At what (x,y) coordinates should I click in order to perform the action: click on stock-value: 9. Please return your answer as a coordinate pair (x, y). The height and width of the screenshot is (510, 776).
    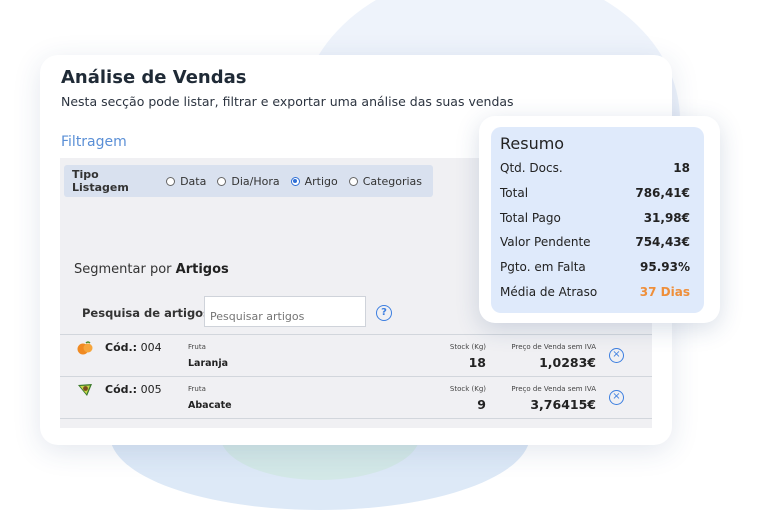
    Looking at the image, I should click on (481, 404).